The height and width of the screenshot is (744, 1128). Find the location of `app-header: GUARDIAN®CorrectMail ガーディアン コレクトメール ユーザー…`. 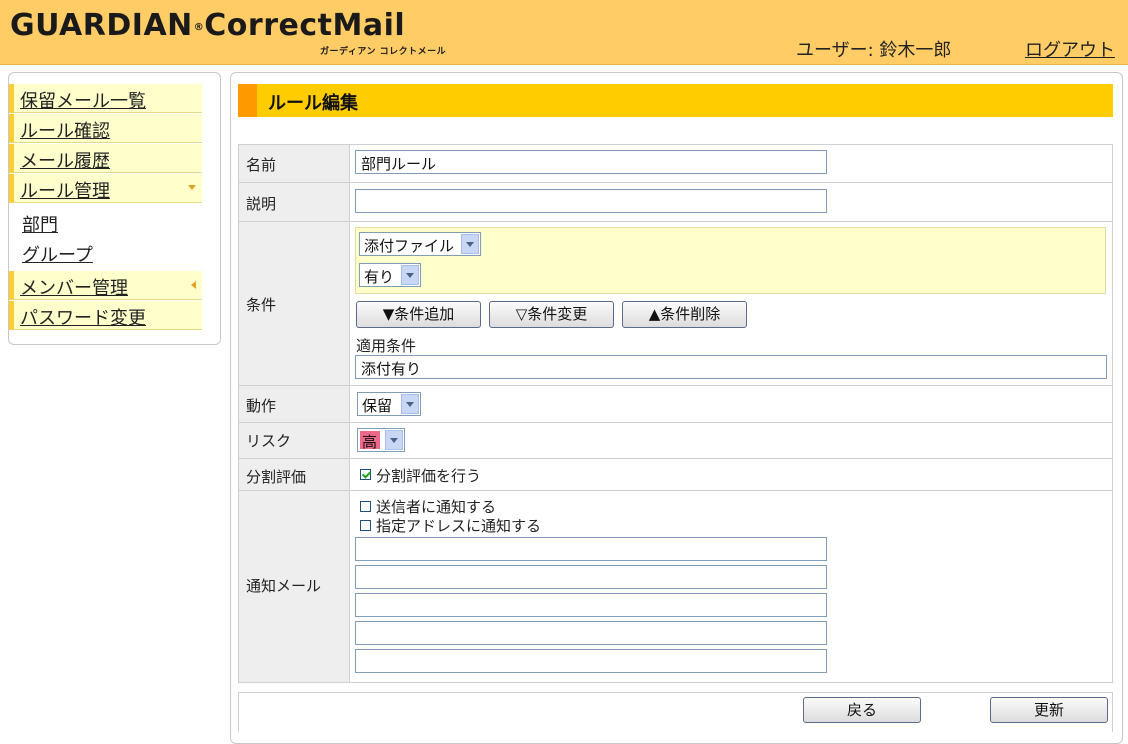

app-header: GUARDIAN®CorrectMail ガーディアン コレクトメール ユーザー… is located at coordinates (564, 32).